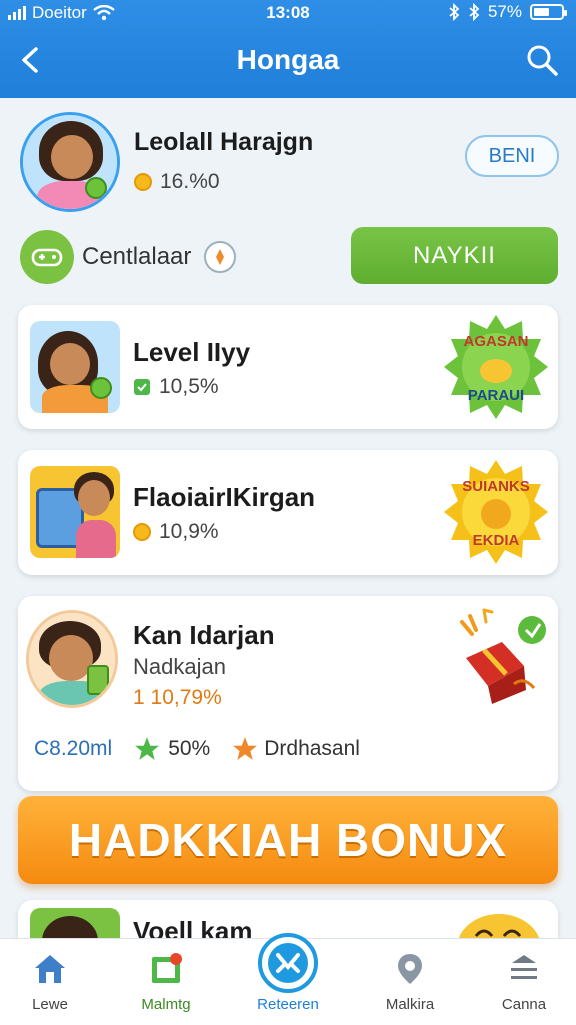  What do you see at coordinates (75, 367) in the screenshot?
I see `card-1-thumbnail` at bounding box center [75, 367].